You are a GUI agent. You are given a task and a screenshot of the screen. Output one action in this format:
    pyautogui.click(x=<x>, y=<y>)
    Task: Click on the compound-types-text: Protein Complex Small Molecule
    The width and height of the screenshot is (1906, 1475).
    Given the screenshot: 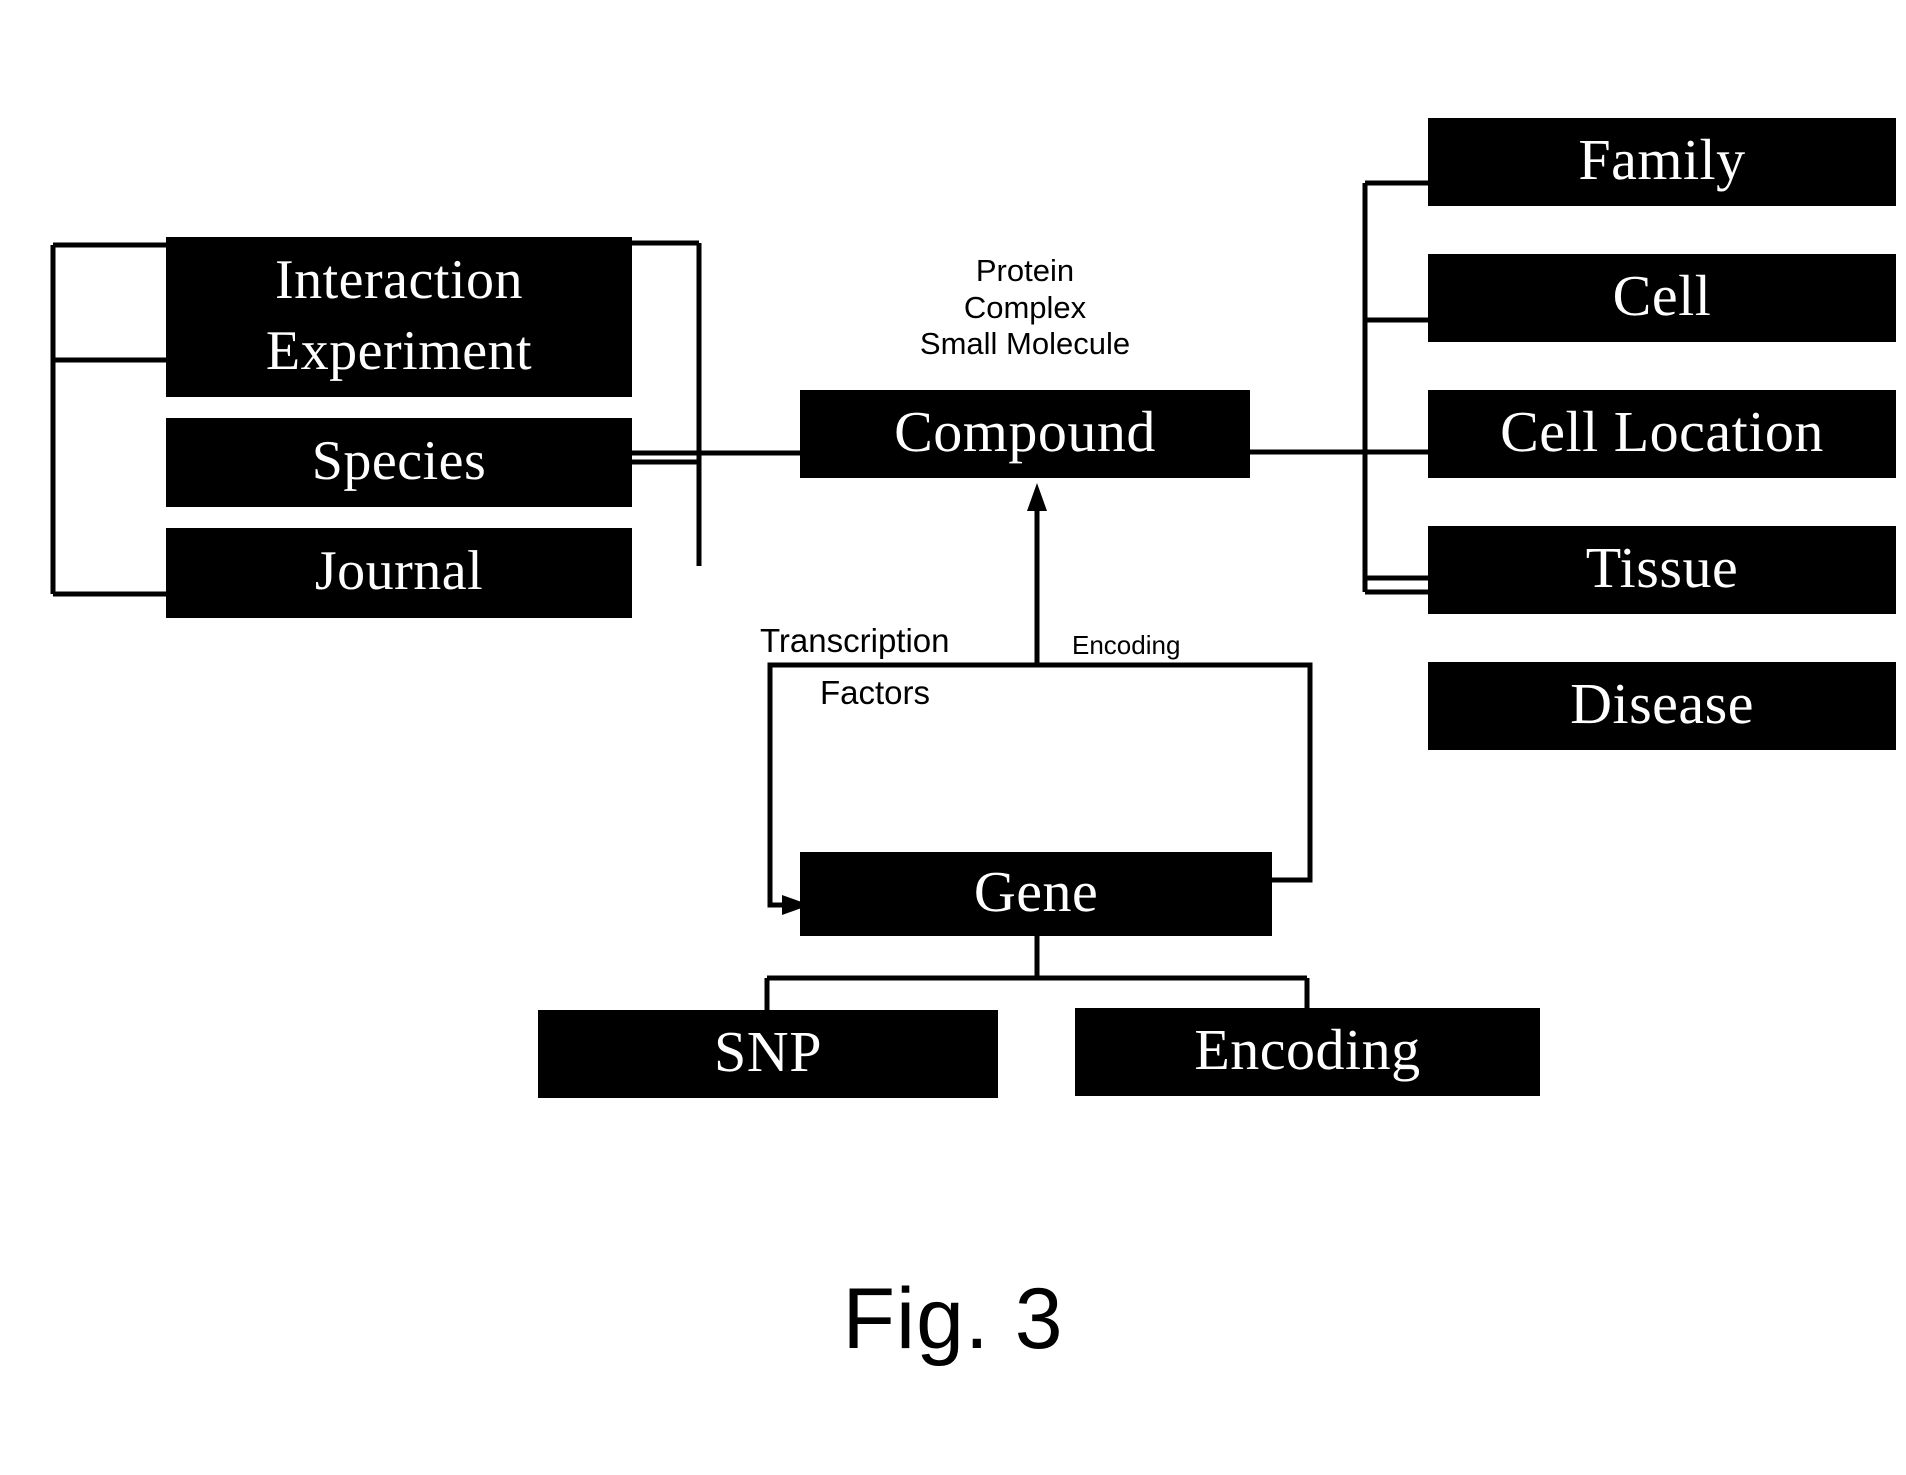 What is the action you would take?
    pyautogui.click(x=1025, y=307)
    